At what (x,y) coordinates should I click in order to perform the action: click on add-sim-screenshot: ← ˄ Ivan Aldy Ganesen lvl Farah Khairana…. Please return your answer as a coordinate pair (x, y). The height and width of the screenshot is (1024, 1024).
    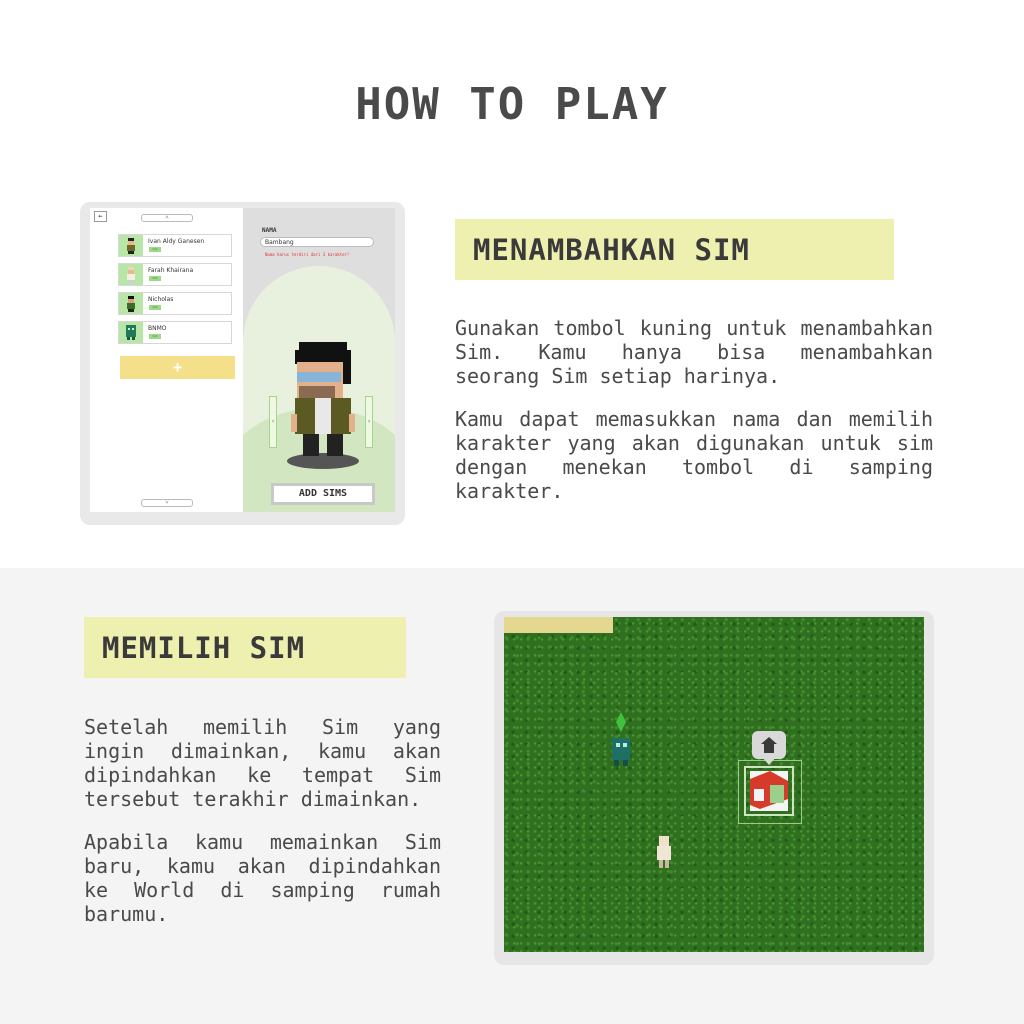
    Looking at the image, I should click on (242, 363).